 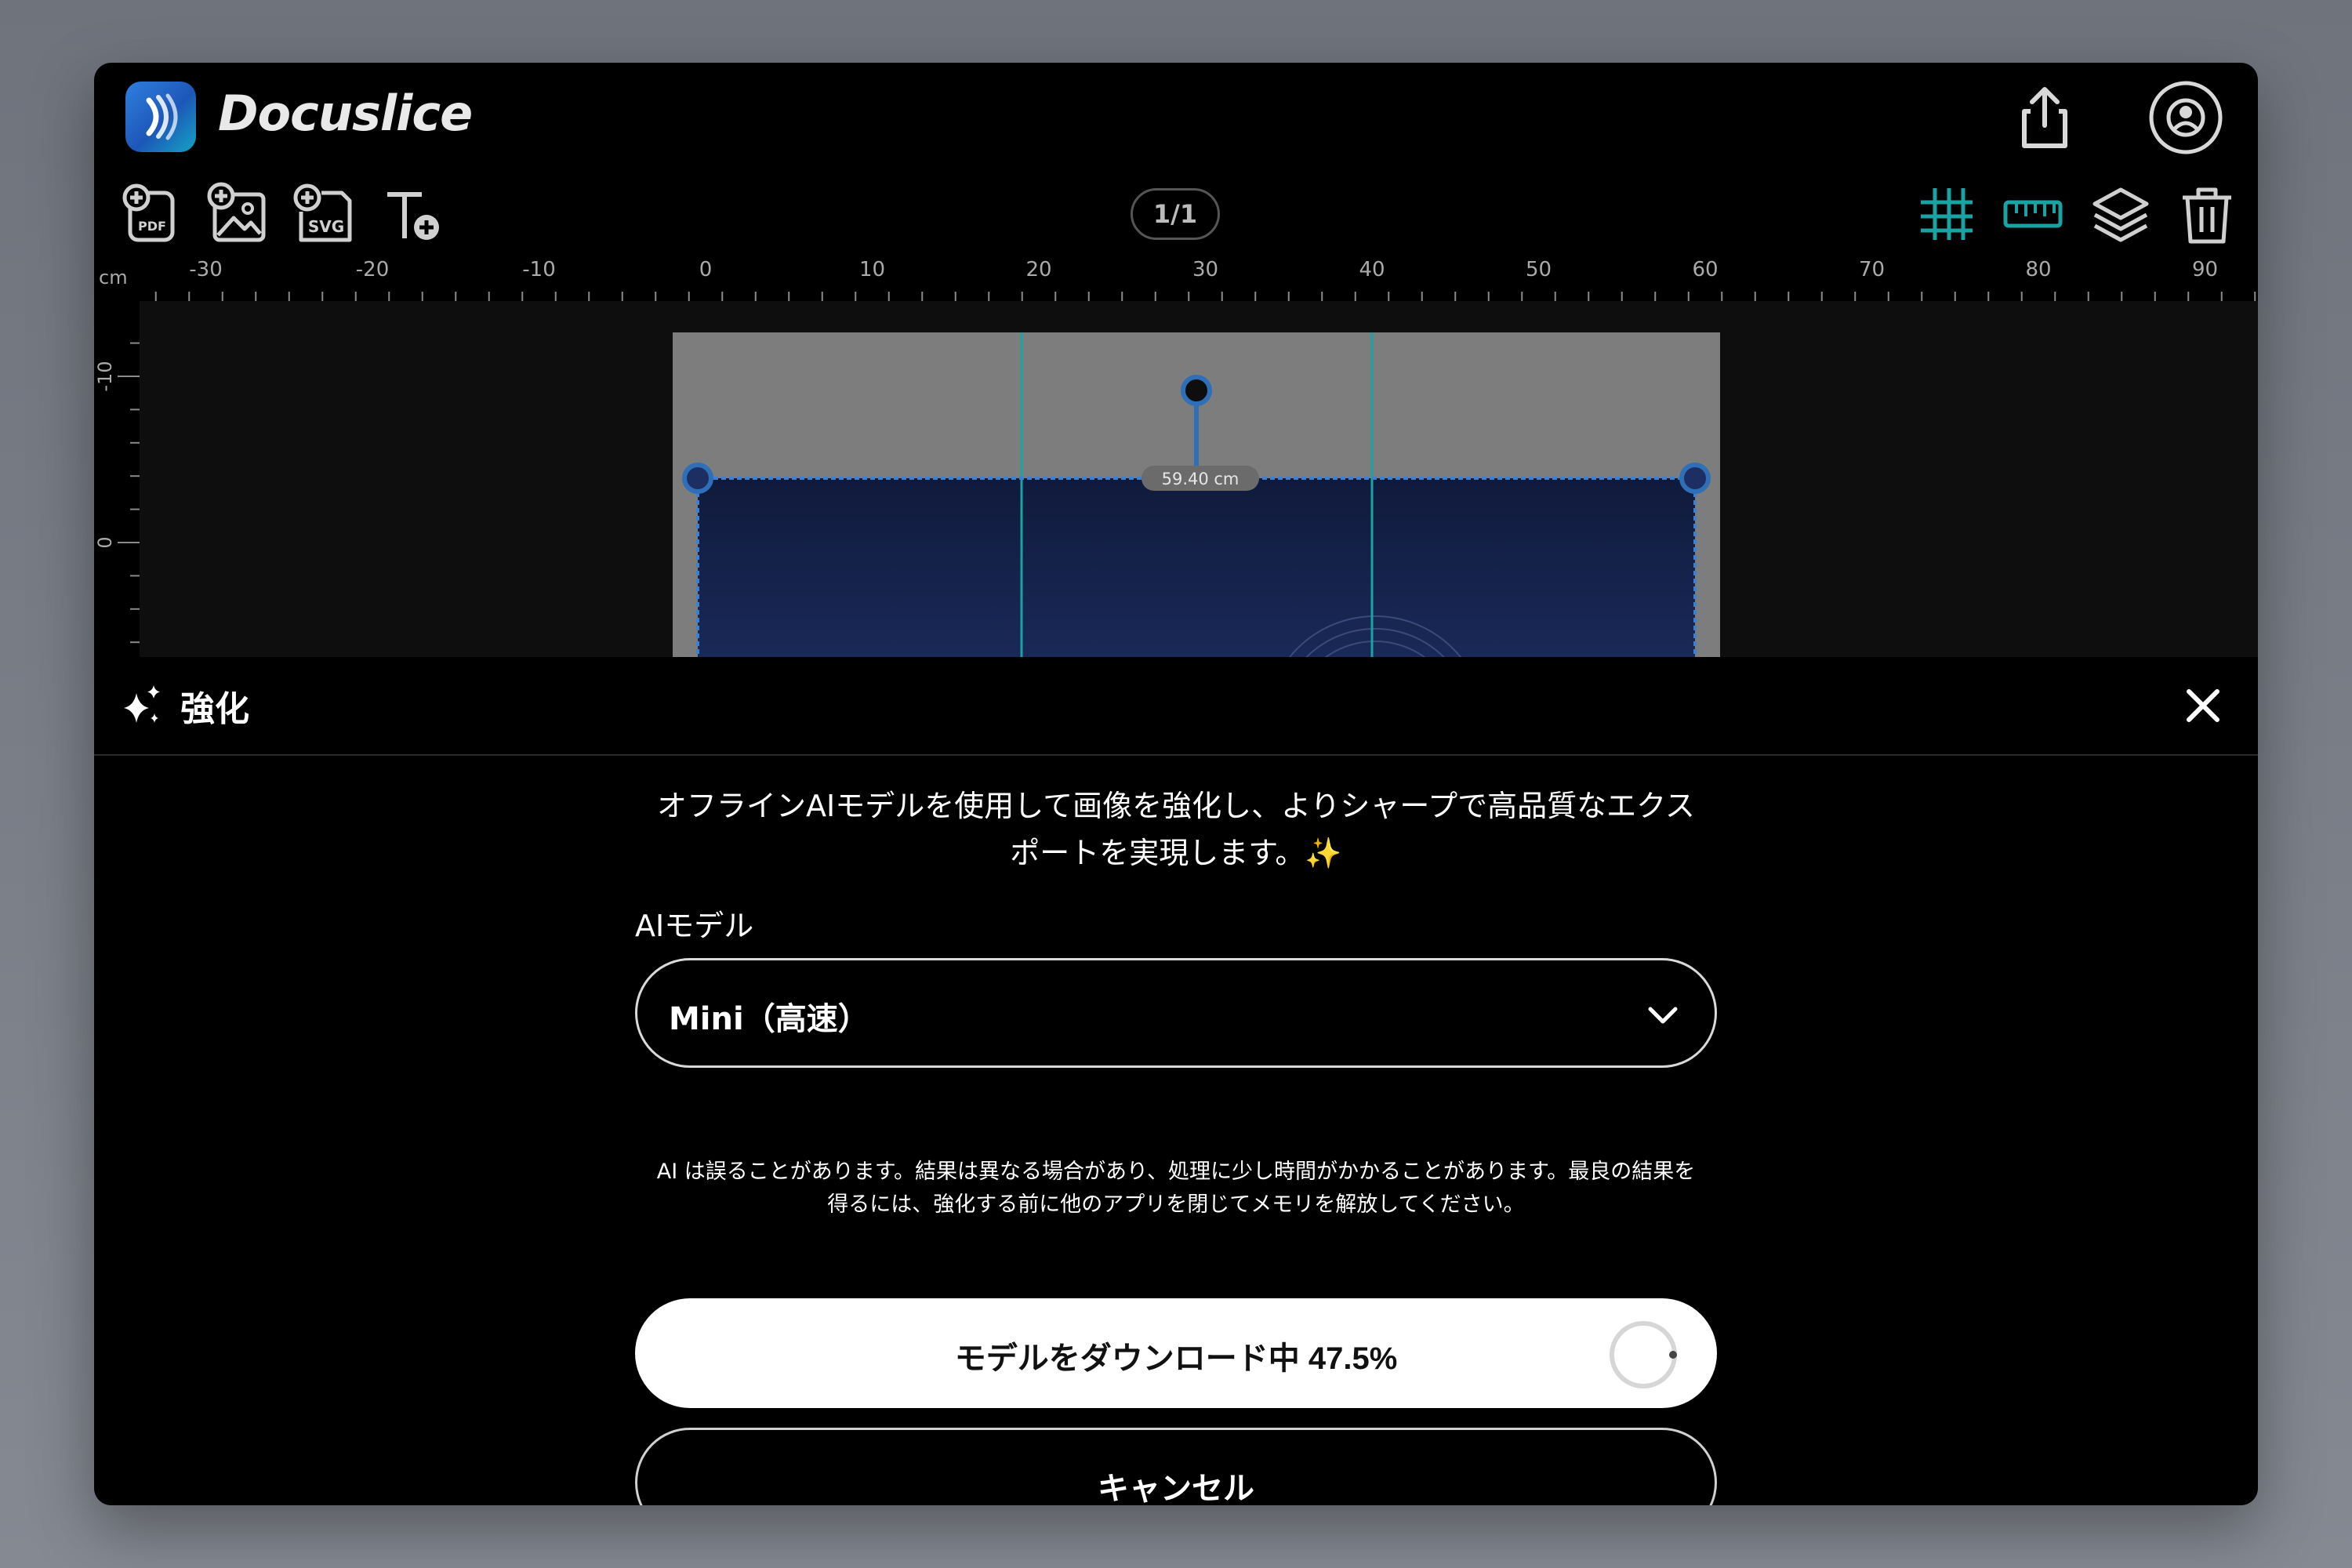 What do you see at coordinates (1205, 269) in the screenshot?
I see `ruler-label: 30` at bounding box center [1205, 269].